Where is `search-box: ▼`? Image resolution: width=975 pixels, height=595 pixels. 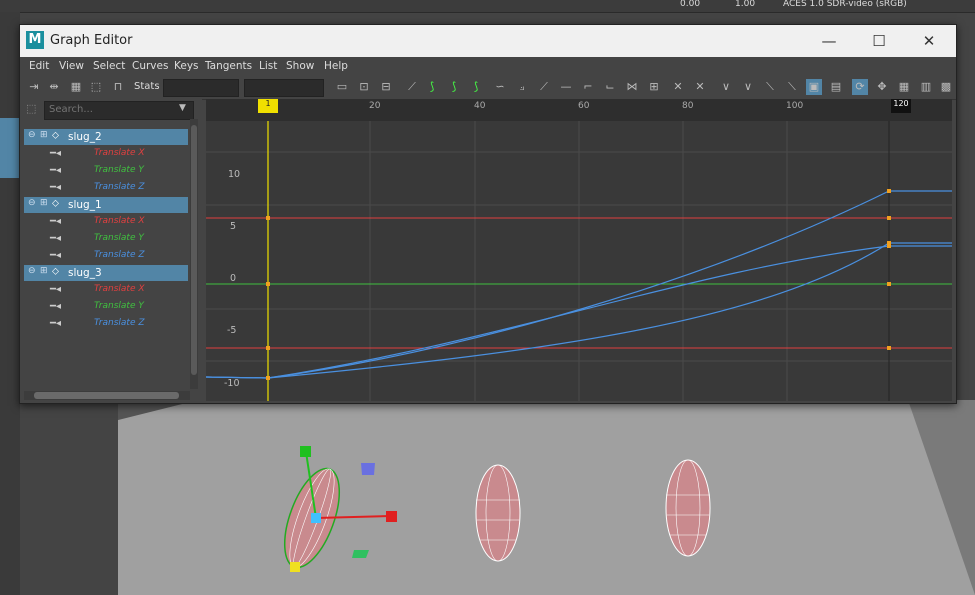
search-box: ▼ is located at coordinates (119, 110).